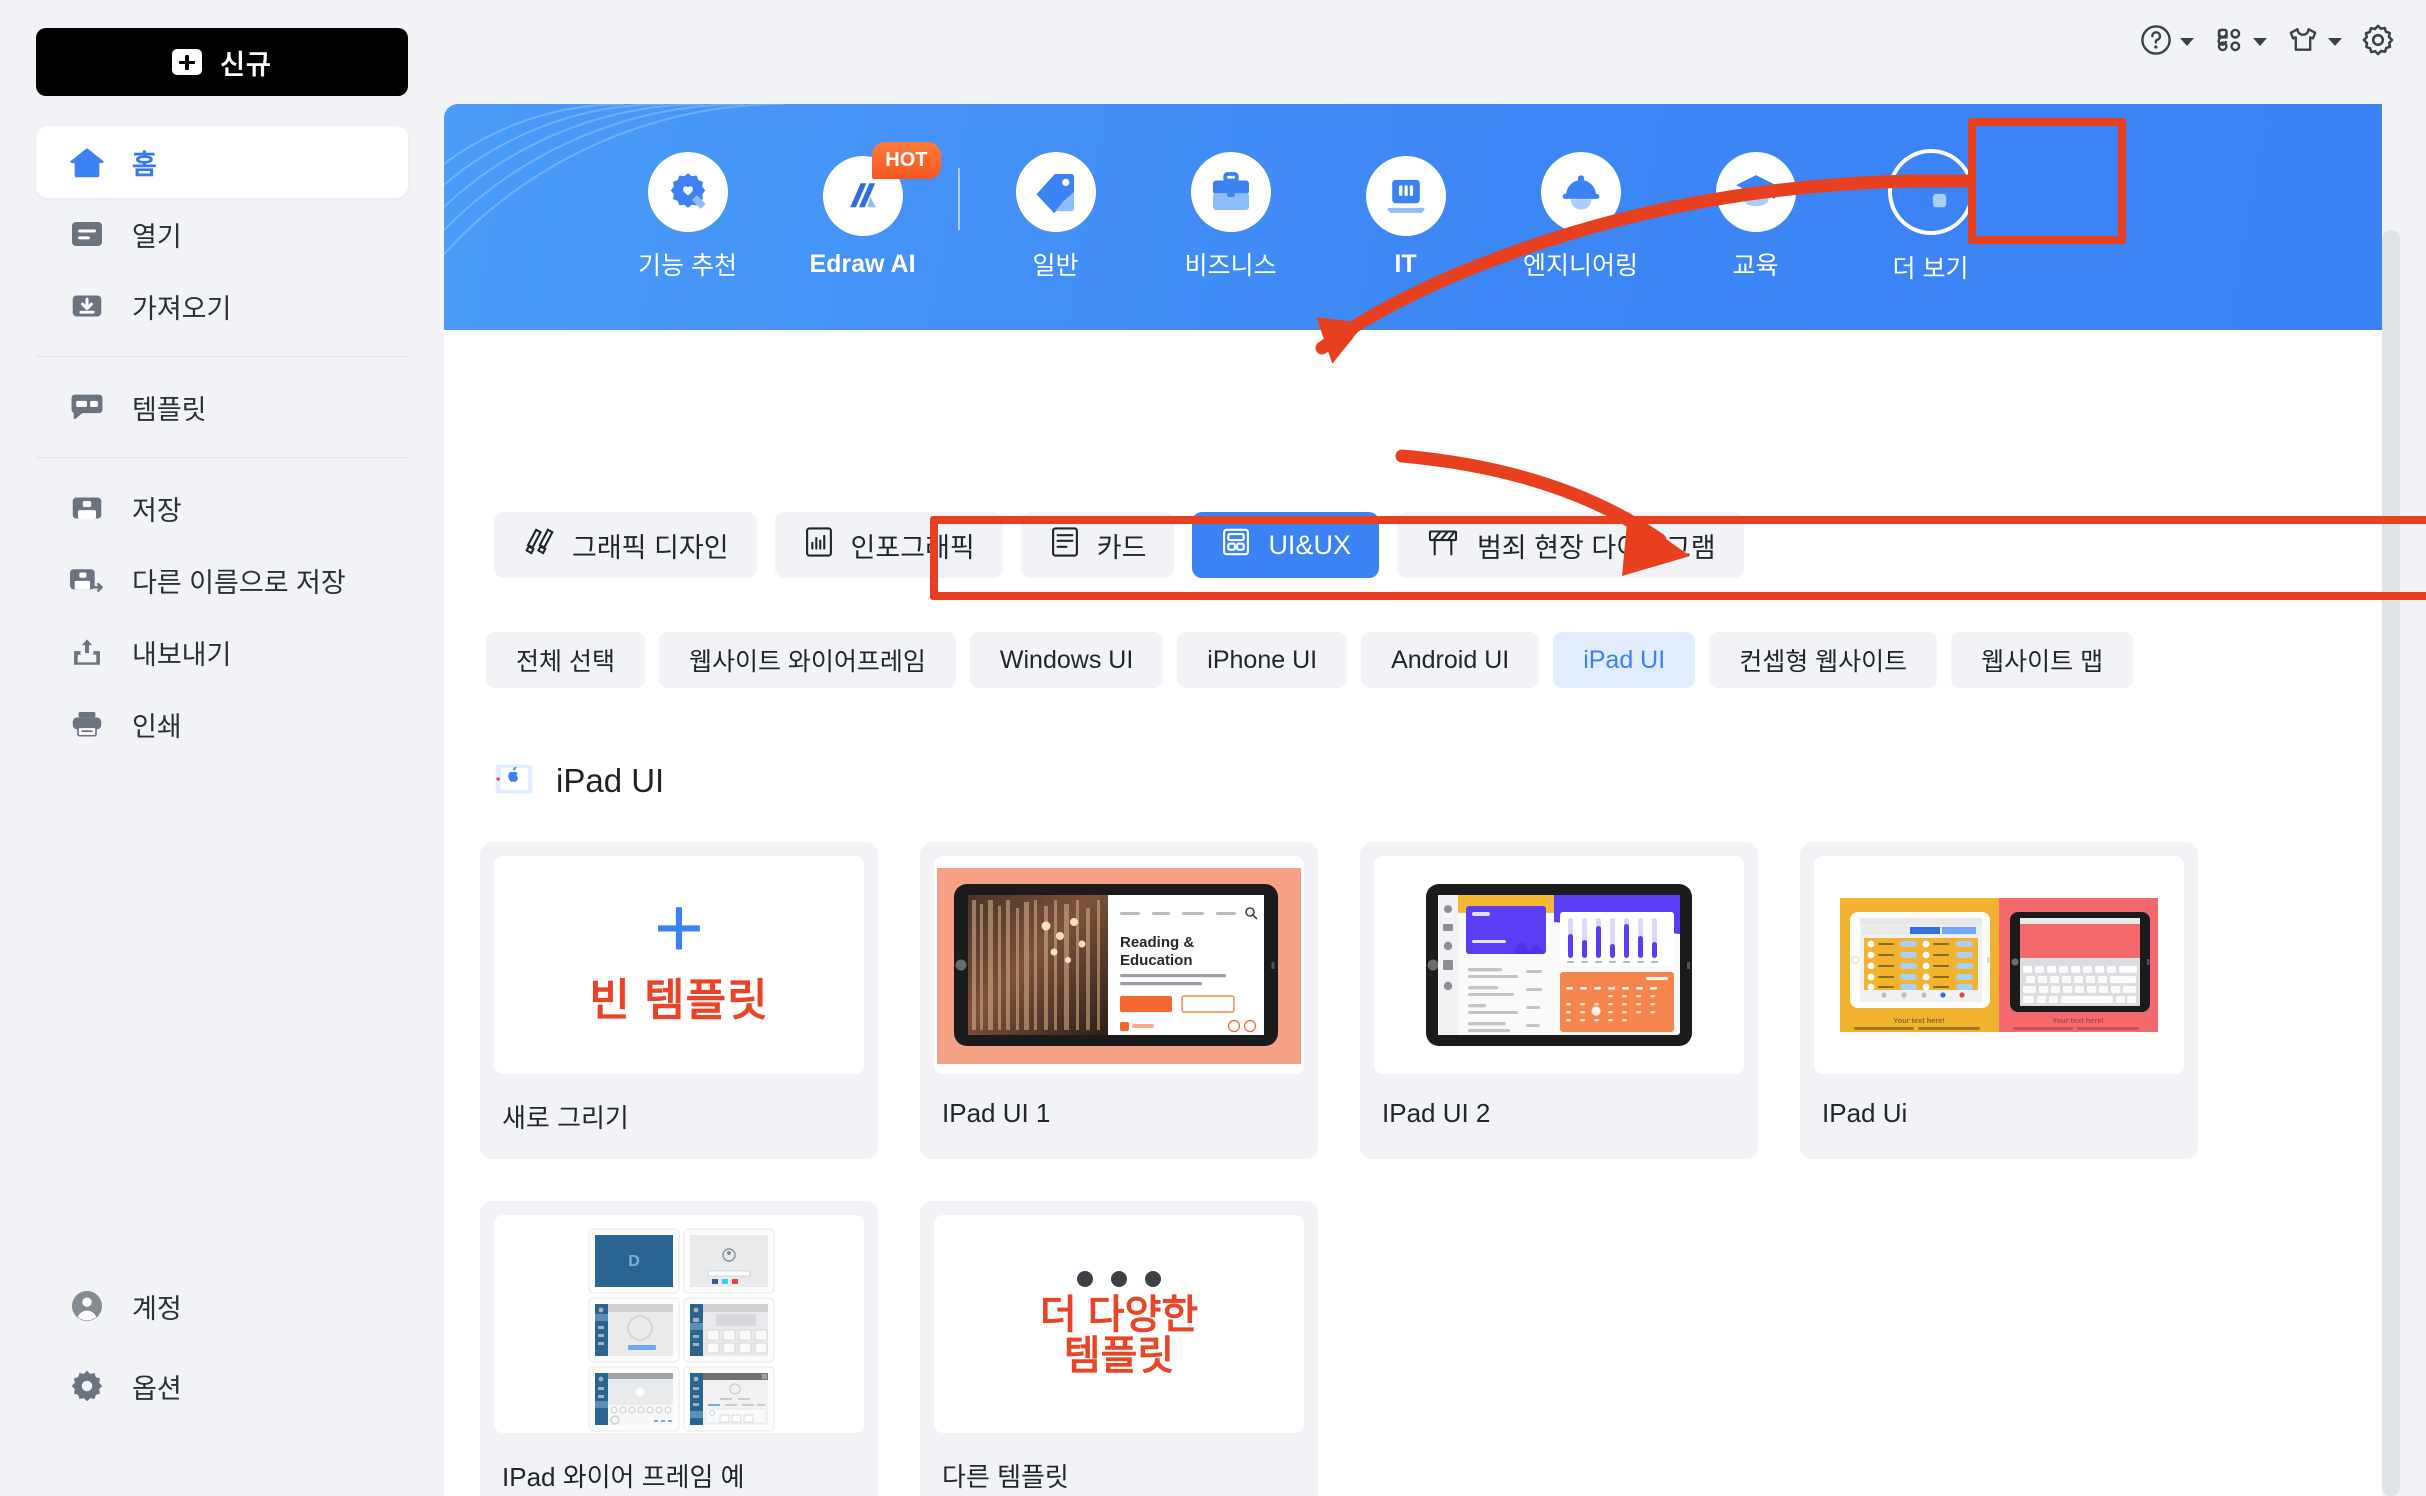 The width and height of the screenshot is (2426, 1496). I want to click on category-label: Edraw AI, so click(862, 263).